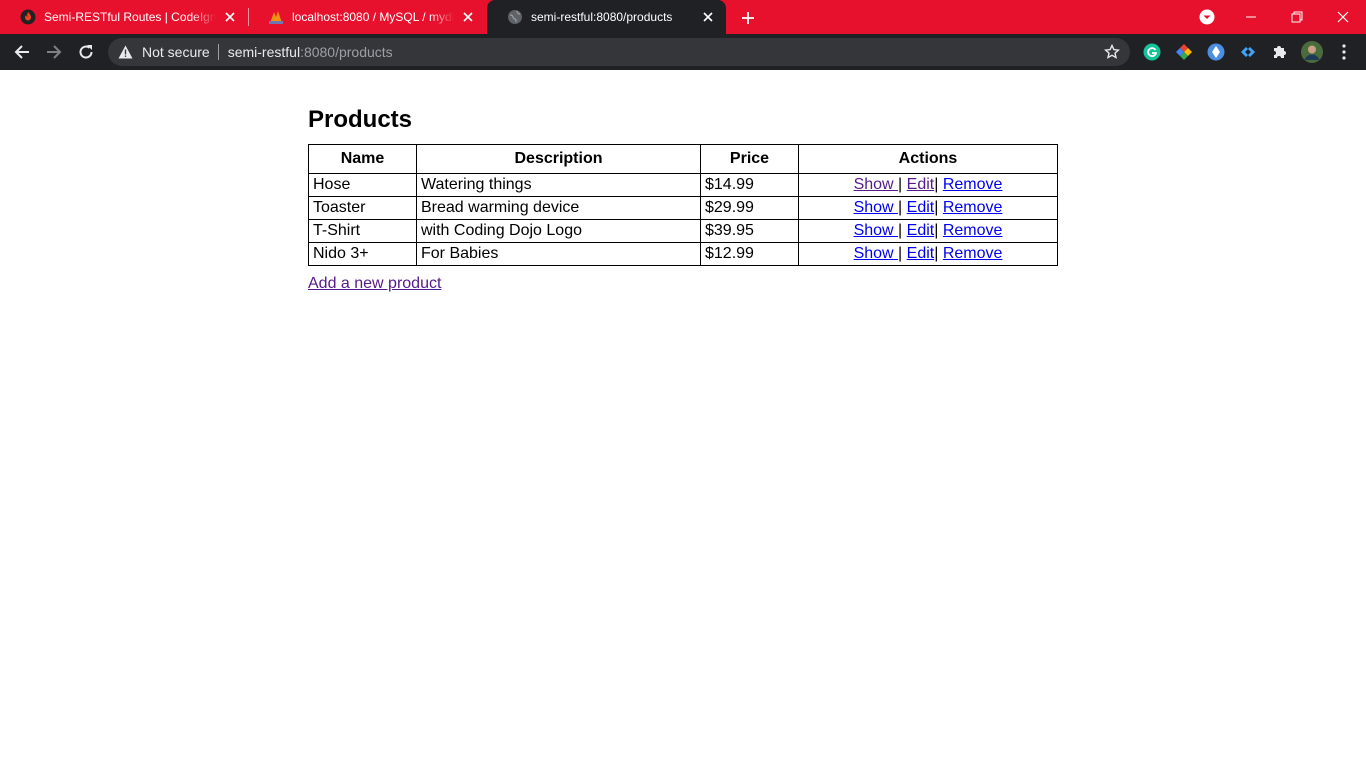 This screenshot has height=768, width=1366. I want to click on globe-icon, so click(515, 17).